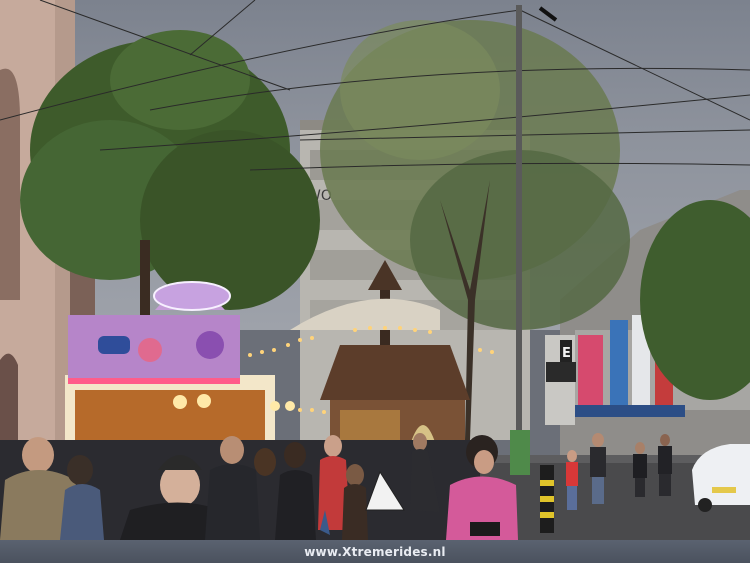  I want to click on fair-booth, so click(180, 363).